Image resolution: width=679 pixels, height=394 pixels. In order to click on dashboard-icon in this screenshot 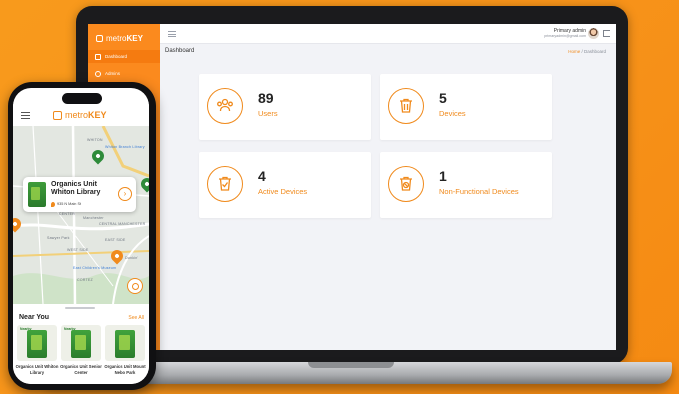, I will do `click(98, 56)`.